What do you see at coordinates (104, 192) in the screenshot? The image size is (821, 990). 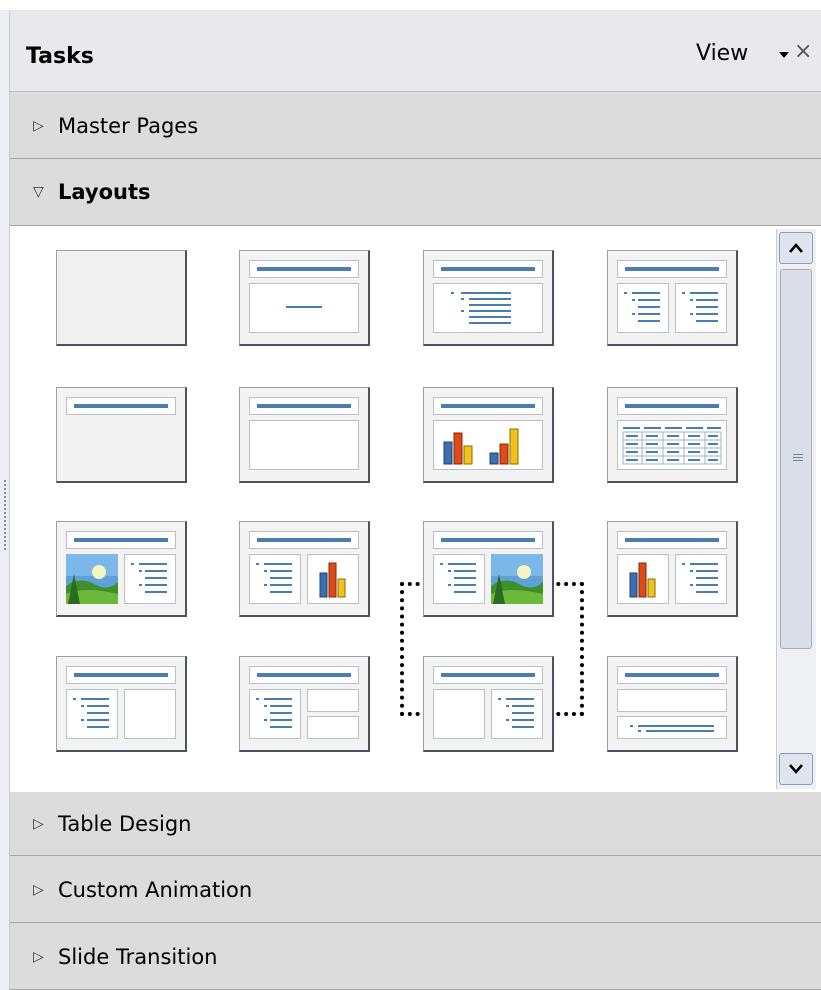 I see `section-label-layouts: Layouts` at bounding box center [104, 192].